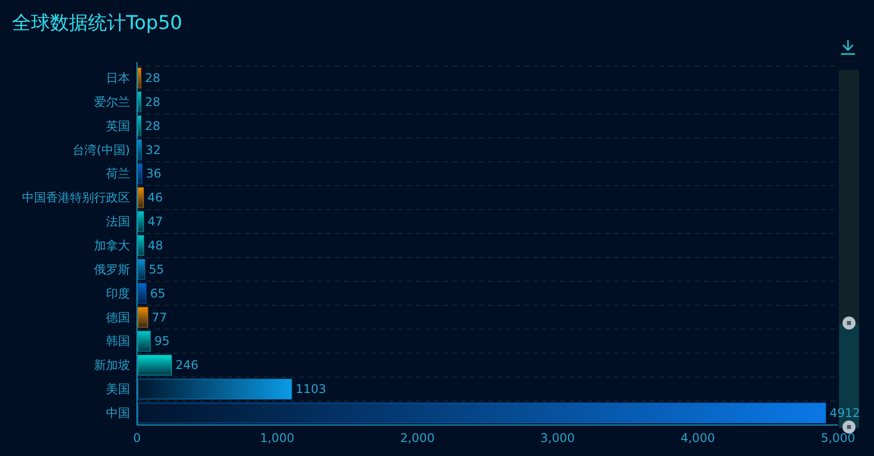 The image size is (874, 456). Describe the element at coordinates (112, 365) in the screenshot. I see `category-label: 新加坡` at that location.